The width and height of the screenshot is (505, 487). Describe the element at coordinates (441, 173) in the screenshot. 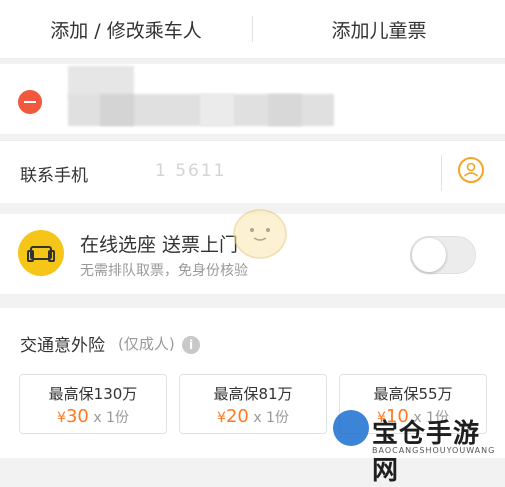

I see `contact-divider` at that location.